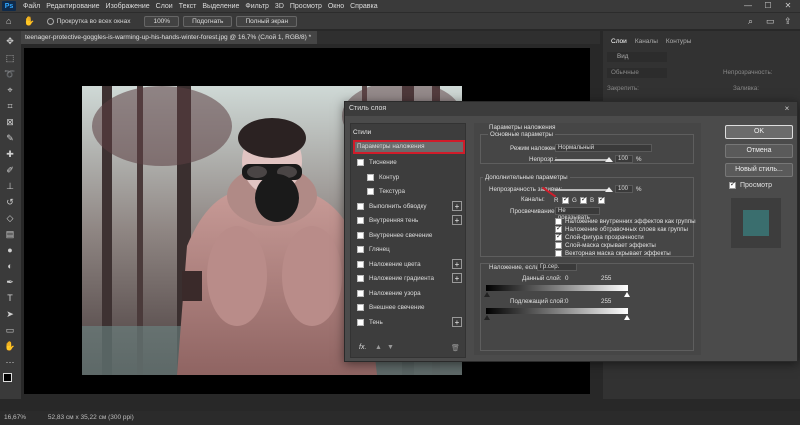 This screenshot has width=800, height=425. Describe the element at coordinates (72, 6) in the screenshot. I see `menu-edit: Редактирование` at that location.